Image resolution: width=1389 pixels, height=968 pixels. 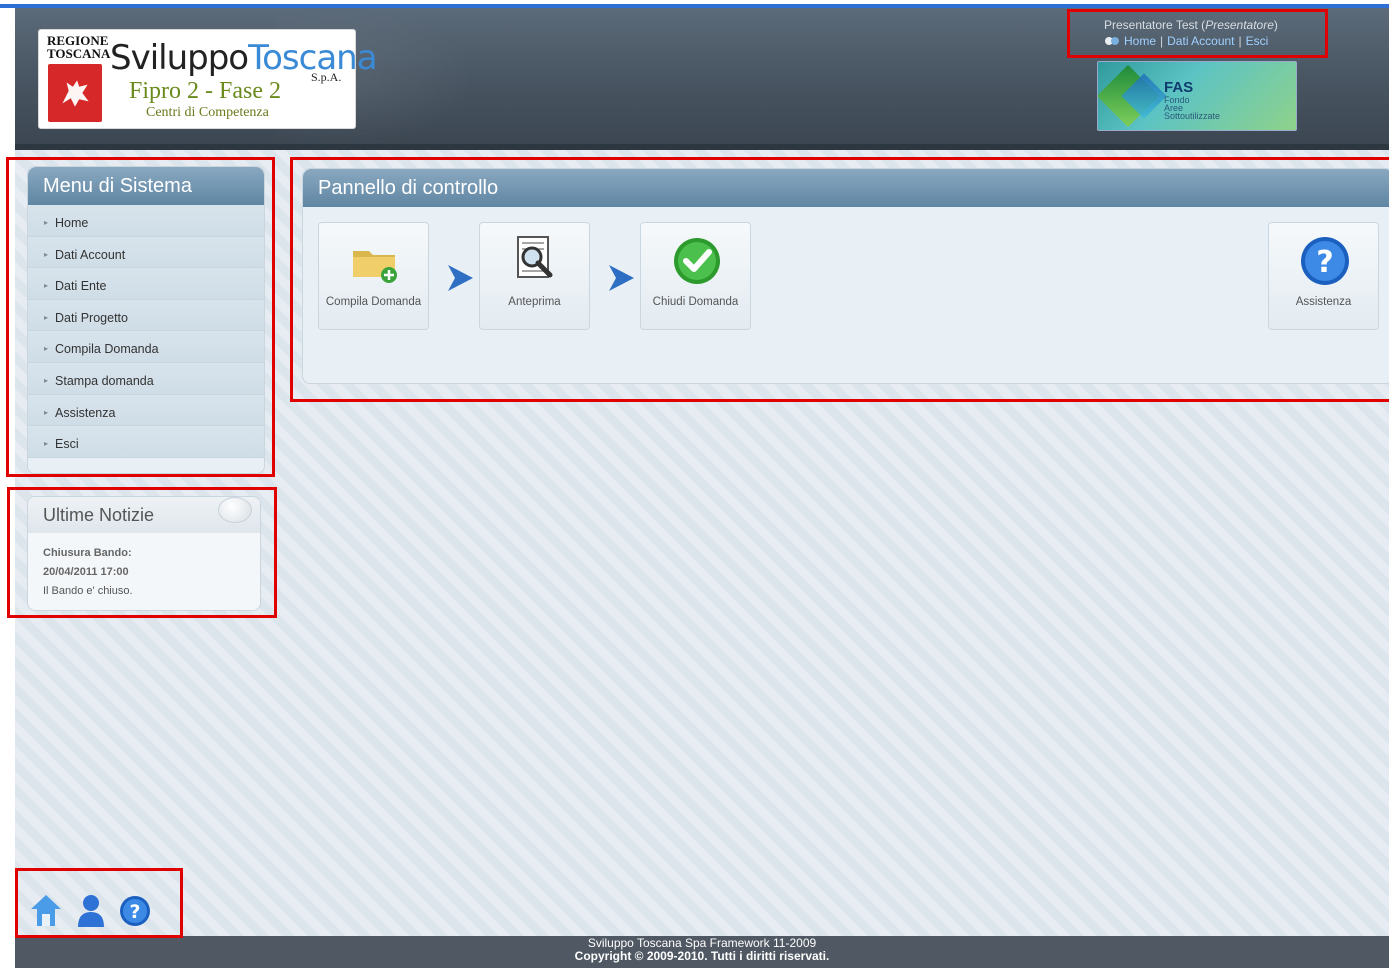 I want to click on menu-item-compila-domanda: ▸ Compila Domanda, so click(x=146, y=347).